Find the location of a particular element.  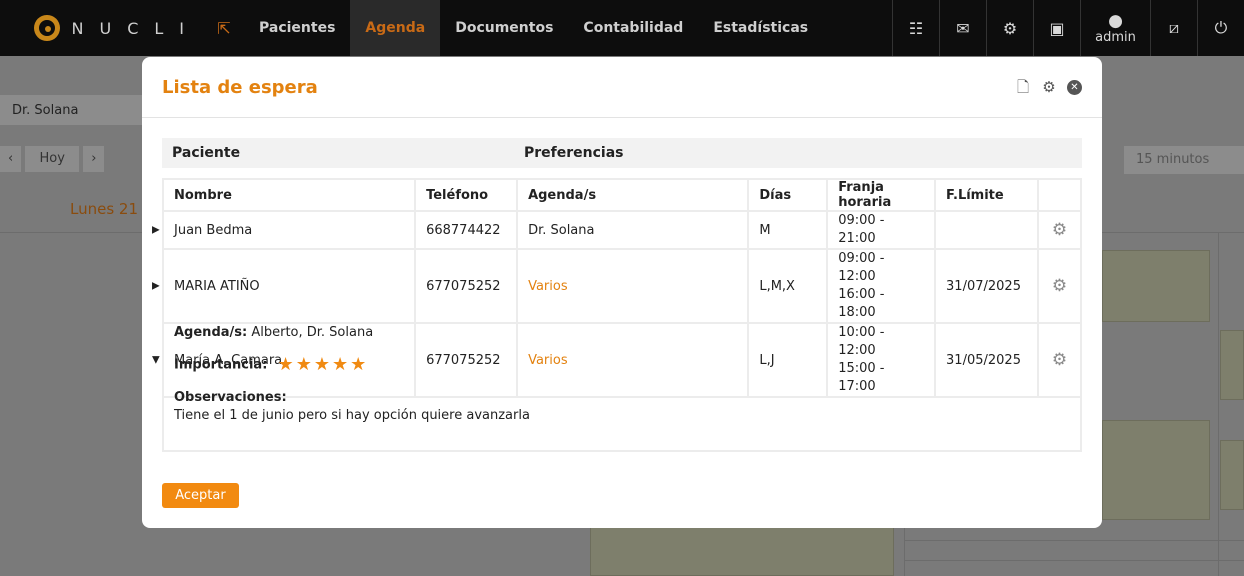

toolbar-right: ☷ ✉ ⚙ ▣ ● admin ⧄ ⏻ is located at coordinates (1068, 28).